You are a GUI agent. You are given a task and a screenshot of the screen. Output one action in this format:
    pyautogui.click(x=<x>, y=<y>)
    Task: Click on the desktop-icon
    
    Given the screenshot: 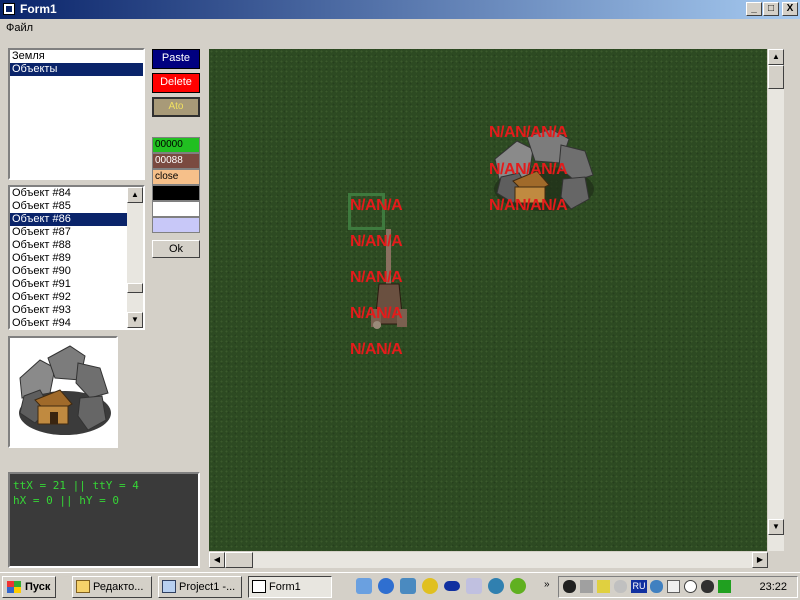 What is the action you would take?
    pyautogui.click(x=364, y=586)
    